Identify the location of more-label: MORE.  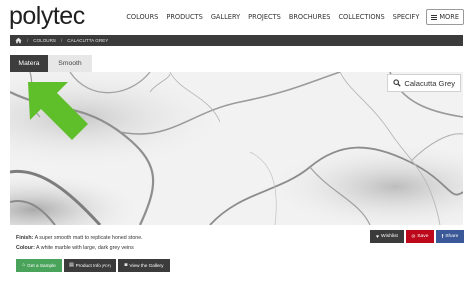
(449, 17).